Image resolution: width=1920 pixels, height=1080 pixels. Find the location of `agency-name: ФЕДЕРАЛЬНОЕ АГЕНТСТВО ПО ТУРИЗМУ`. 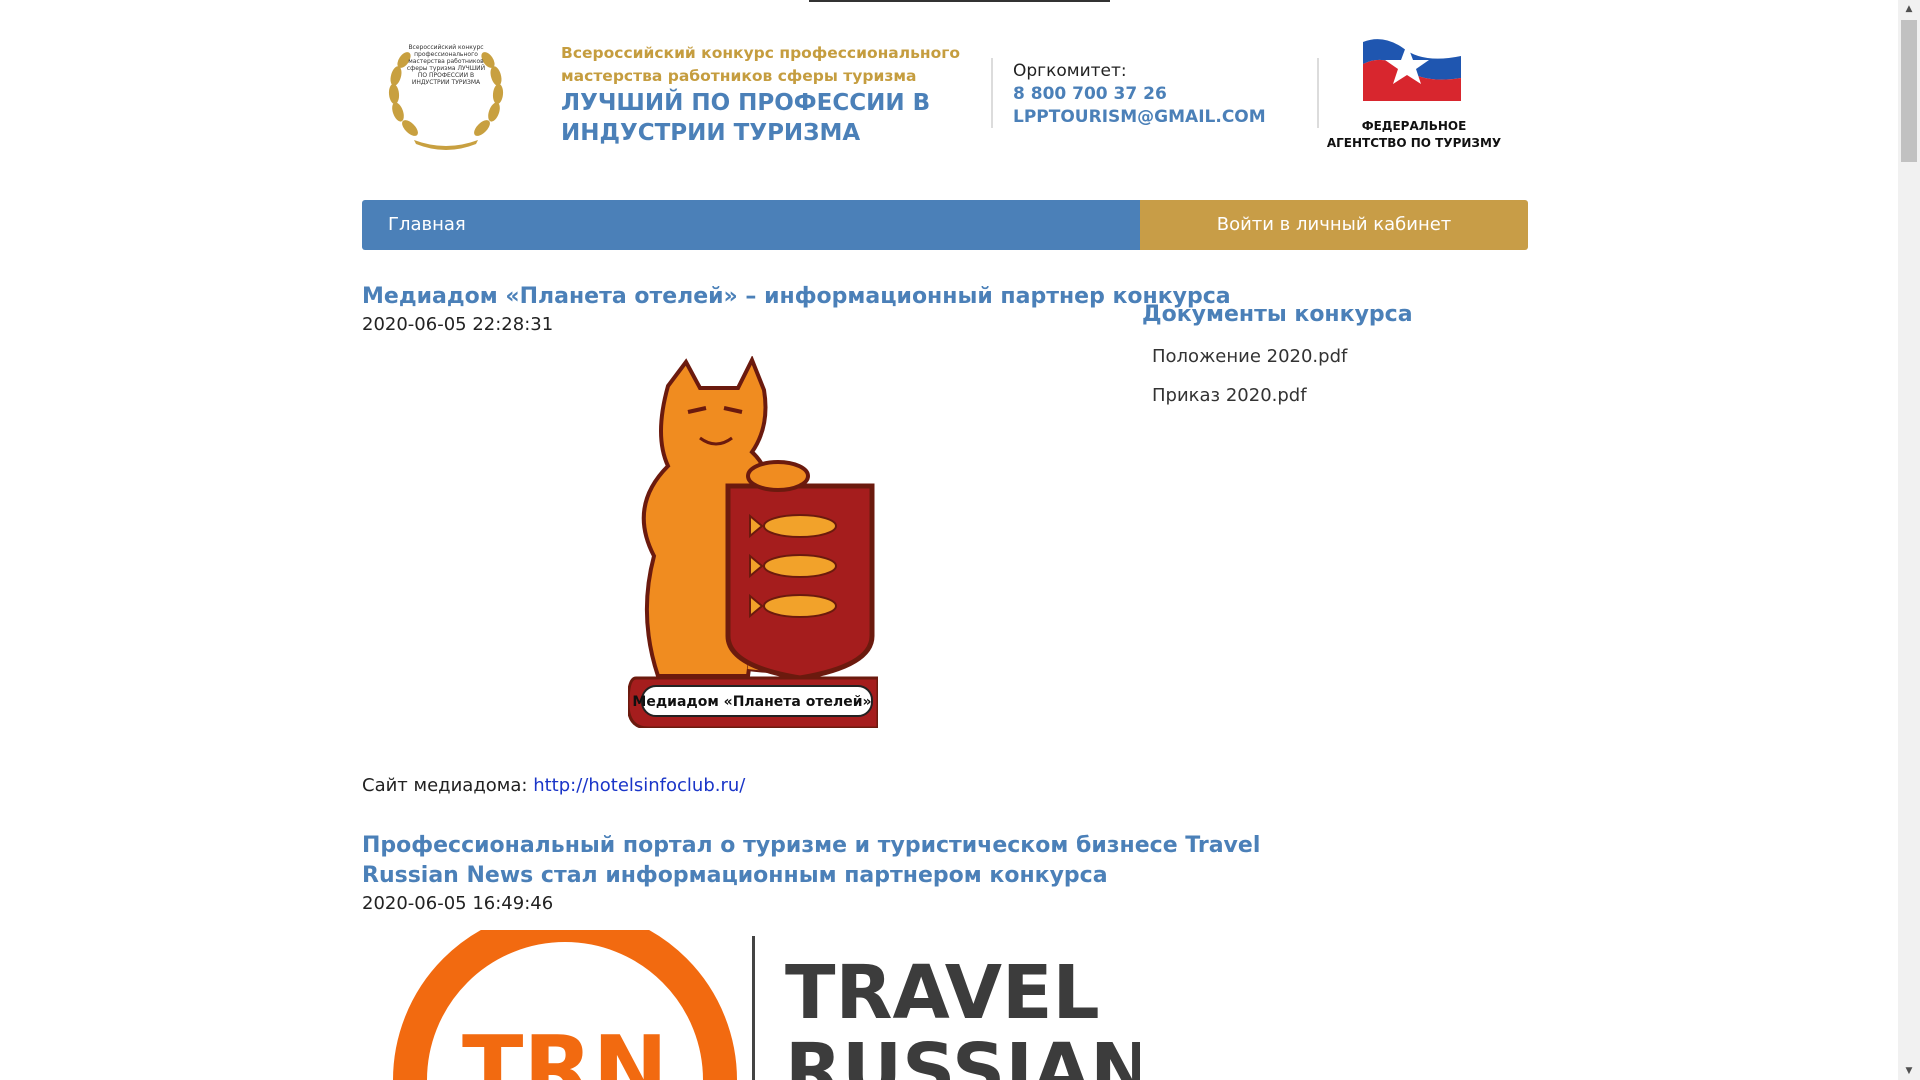

agency-name: ФЕДЕРАЛЬНОЕ АГЕНТСТВО ПО ТУРИЗМУ is located at coordinates (1414, 134).